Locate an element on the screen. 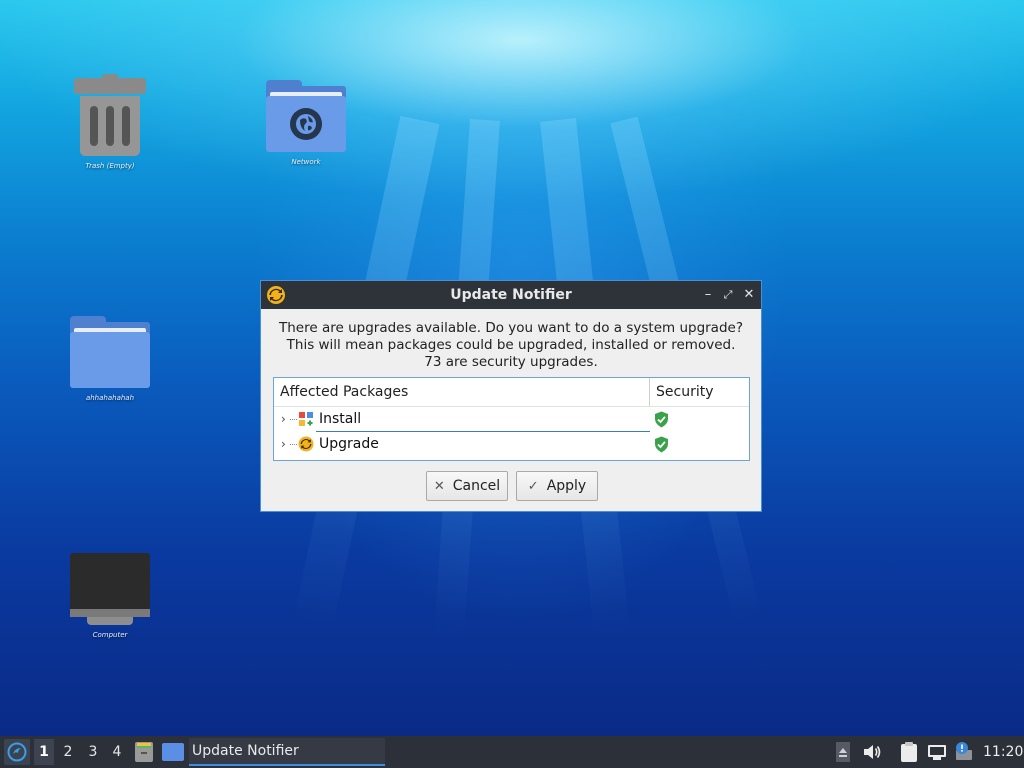 The image size is (1024, 768). dialog-title: Update Notifier is located at coordinates (511, 295).